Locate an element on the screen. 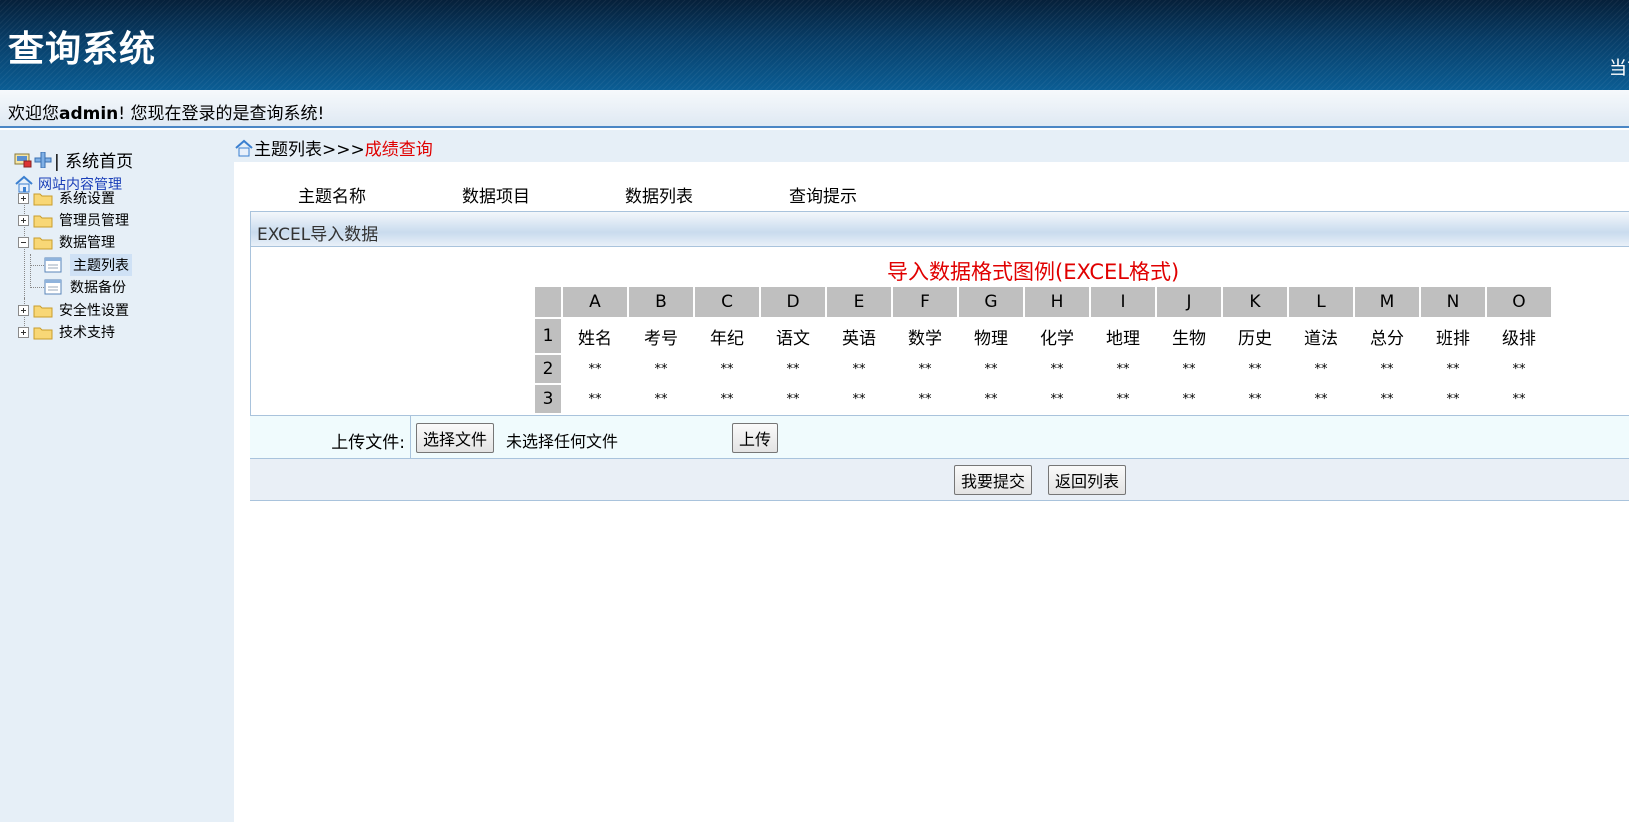 This screenshot has height=822, width=1629. sidebar-item-label: 主题列表 is located at coordinates (101, 265).